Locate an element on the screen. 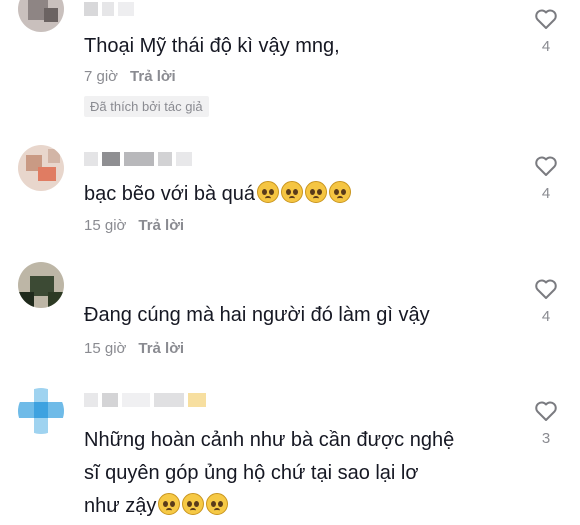 The height and width of the screenshot is (525, 580). liked-by-author-badge: Đã thích bởi tác giả is located at coordinates (146, 106).